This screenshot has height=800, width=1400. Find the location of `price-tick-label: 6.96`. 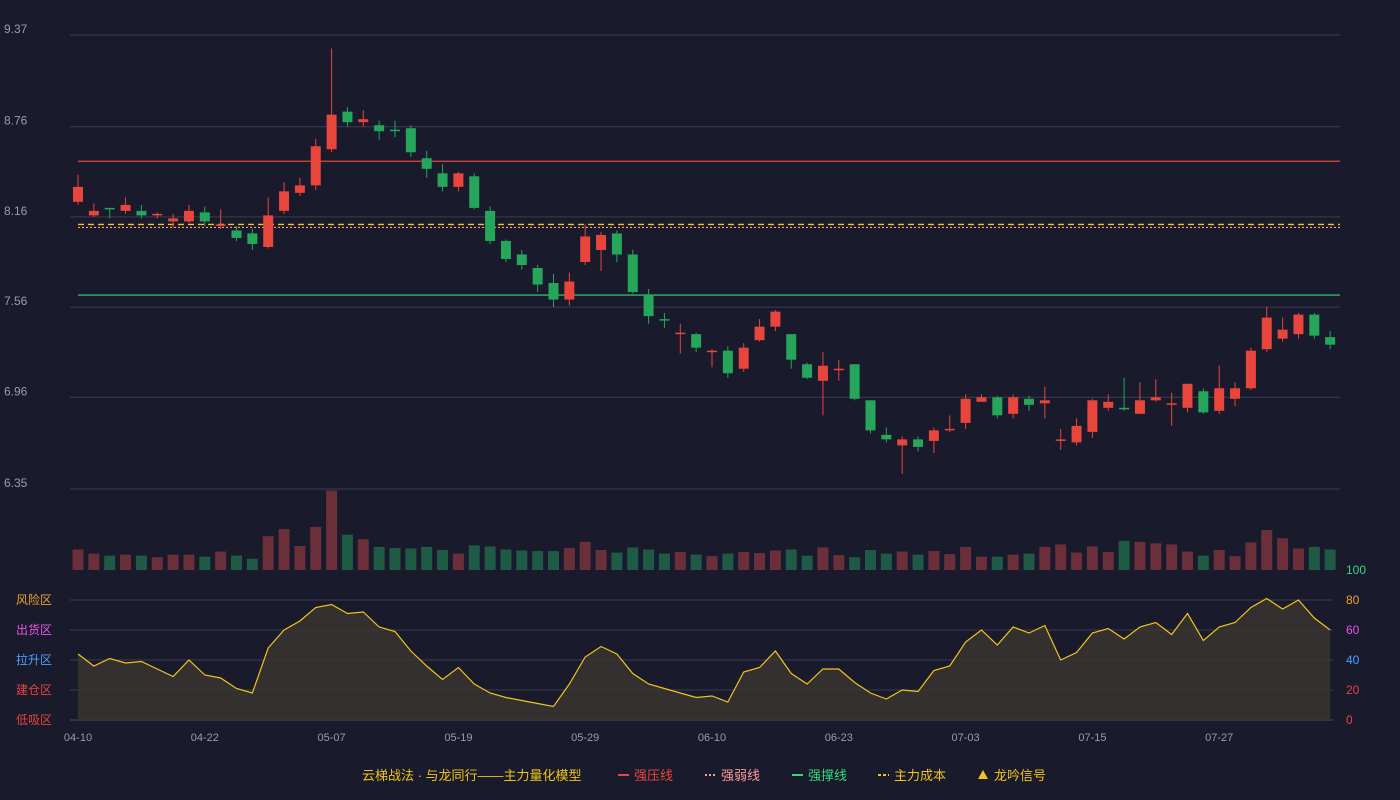

price-tick-label: 6.96 is located at coordinates (16, 391).